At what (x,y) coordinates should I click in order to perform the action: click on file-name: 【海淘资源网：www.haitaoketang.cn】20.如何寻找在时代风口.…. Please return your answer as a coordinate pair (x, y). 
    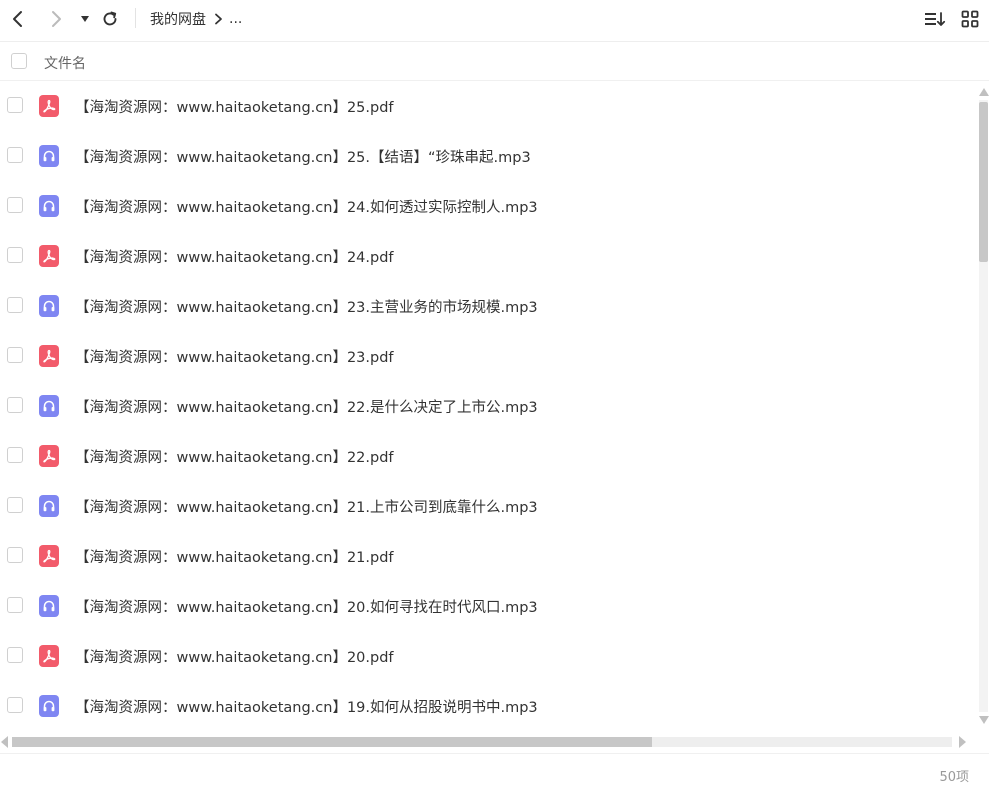
    Looking at the image, I should click on (306, 606).